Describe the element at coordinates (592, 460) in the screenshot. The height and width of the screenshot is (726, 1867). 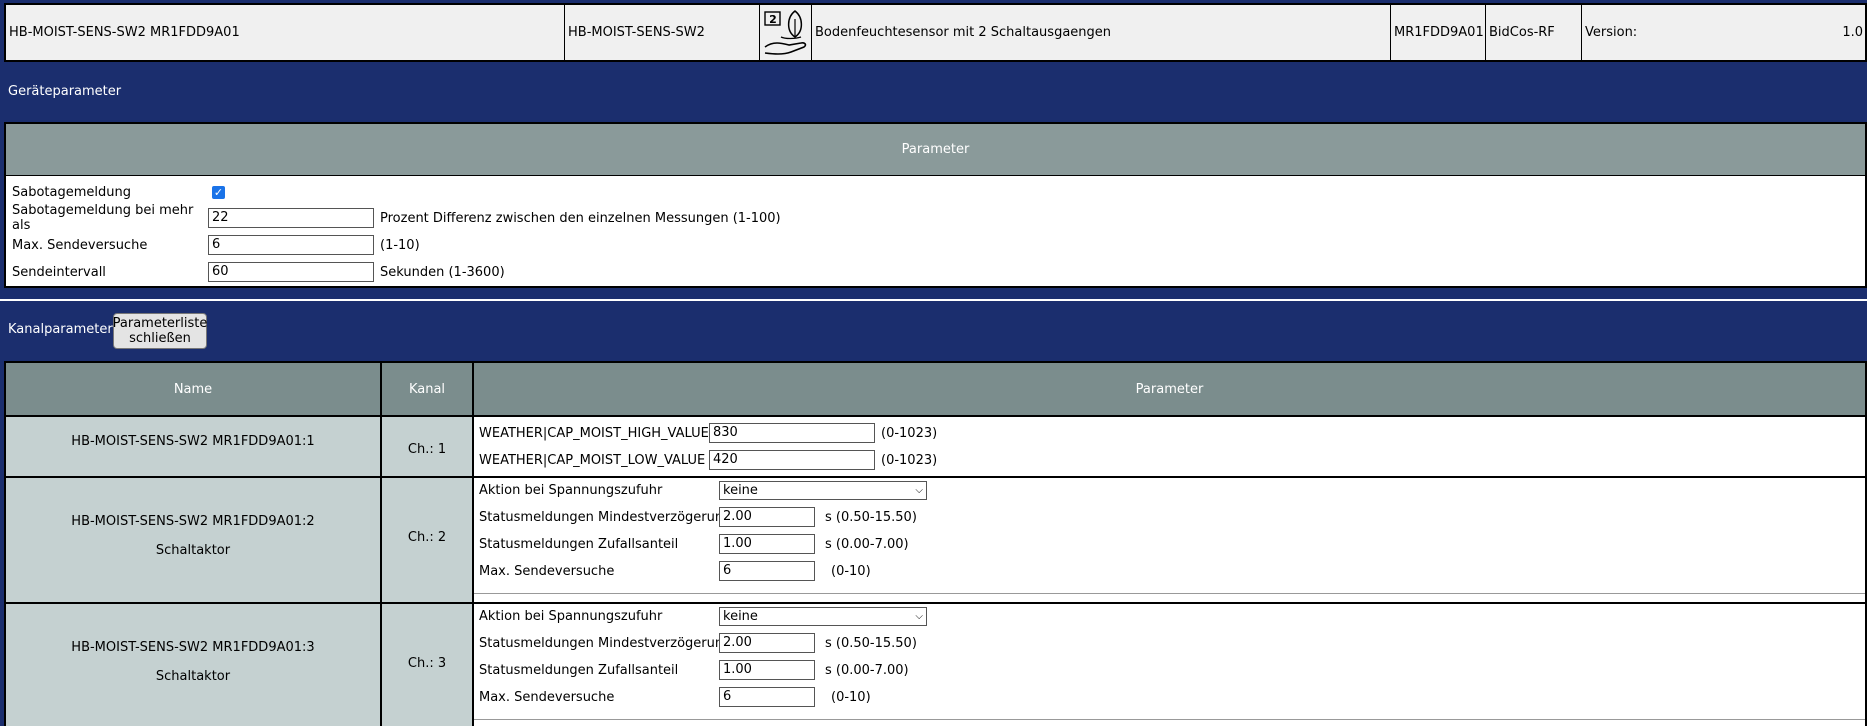
I see `param-label: WEATHER|CAP_MOIST_LOW_VALUE` at that location.